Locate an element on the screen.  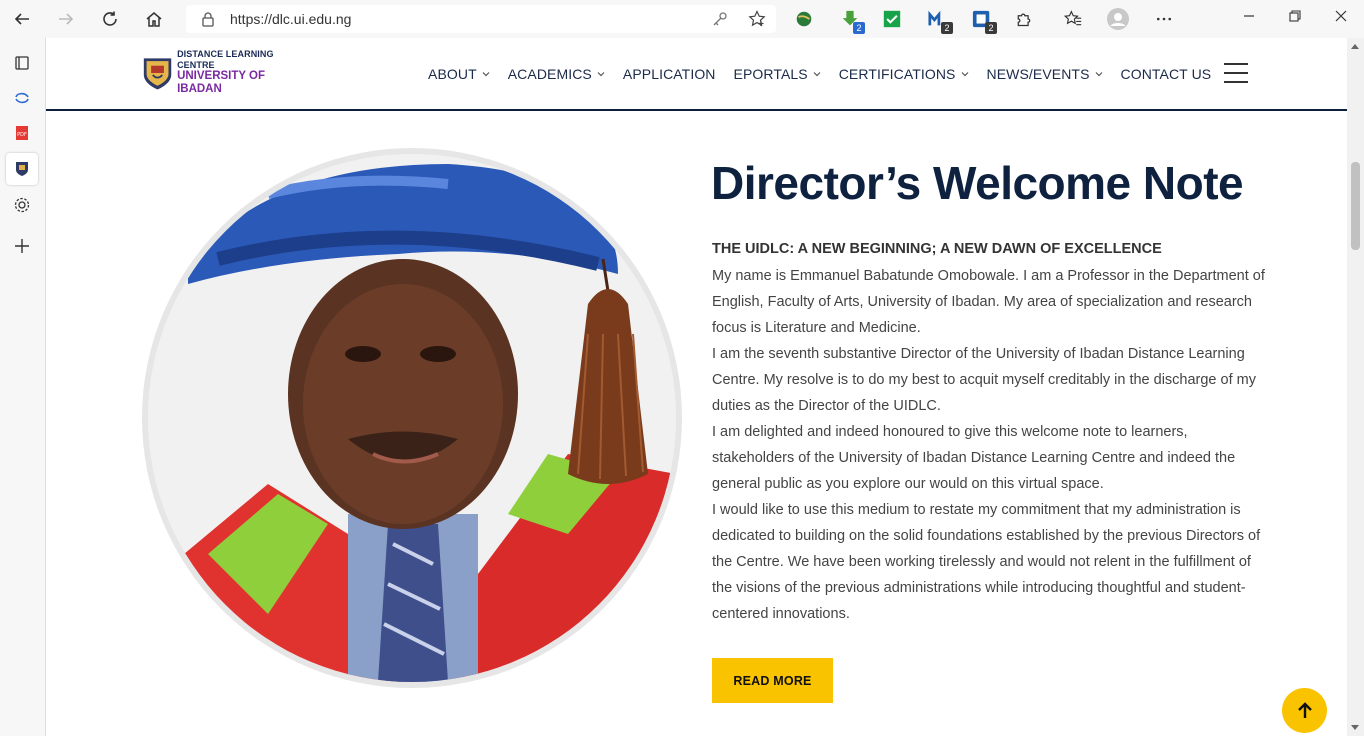
university-crest-icon is located at coordinates (157, 74).